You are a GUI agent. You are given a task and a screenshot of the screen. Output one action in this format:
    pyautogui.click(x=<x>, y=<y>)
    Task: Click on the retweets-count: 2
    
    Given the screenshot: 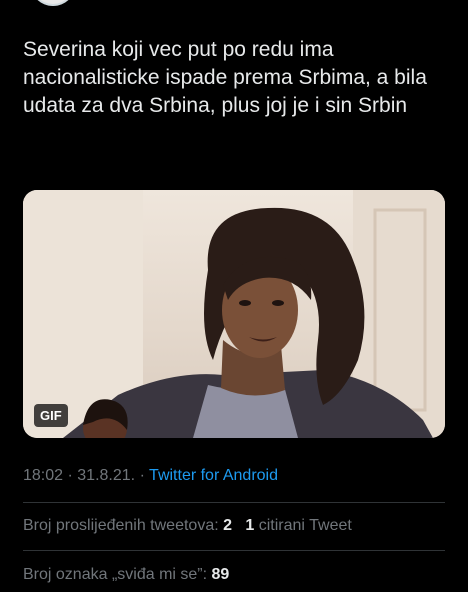 What is the action you would take?
    pyautogui.click(x=227, y=525)
    